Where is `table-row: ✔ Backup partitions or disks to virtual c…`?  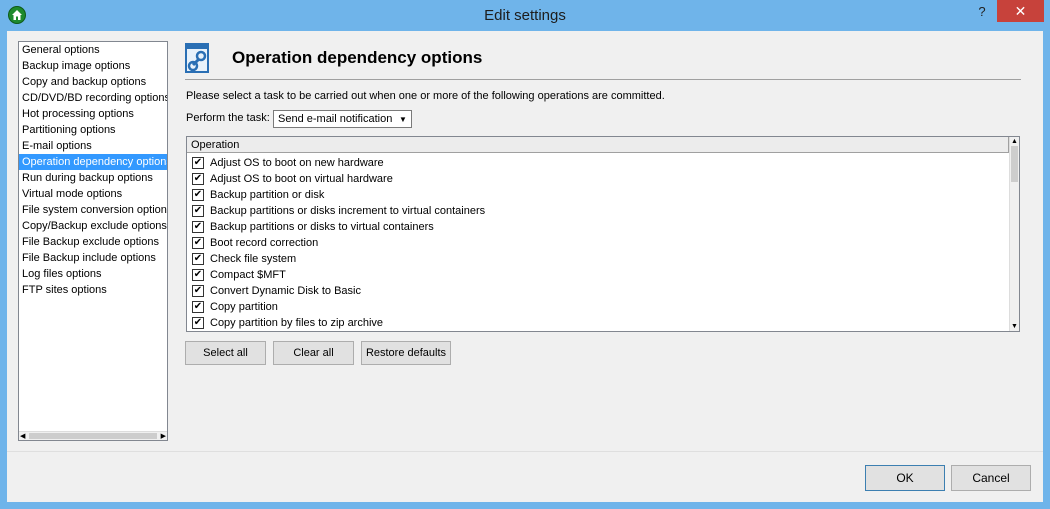 table-row: ✔ Backup partitions or disks to virtual c… is located at coordinates (598, 227).